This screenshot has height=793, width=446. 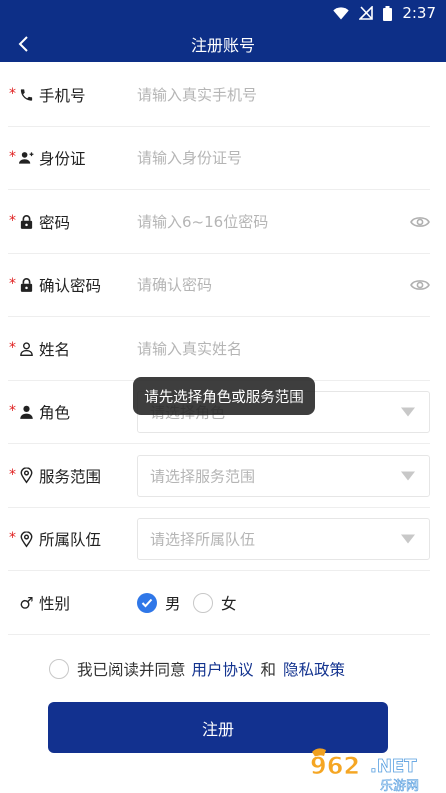 What do you see at coordinates (70, 476) in the screenshot?
I see `service-area-label: 服务范围` at bounding box center [70, 476].